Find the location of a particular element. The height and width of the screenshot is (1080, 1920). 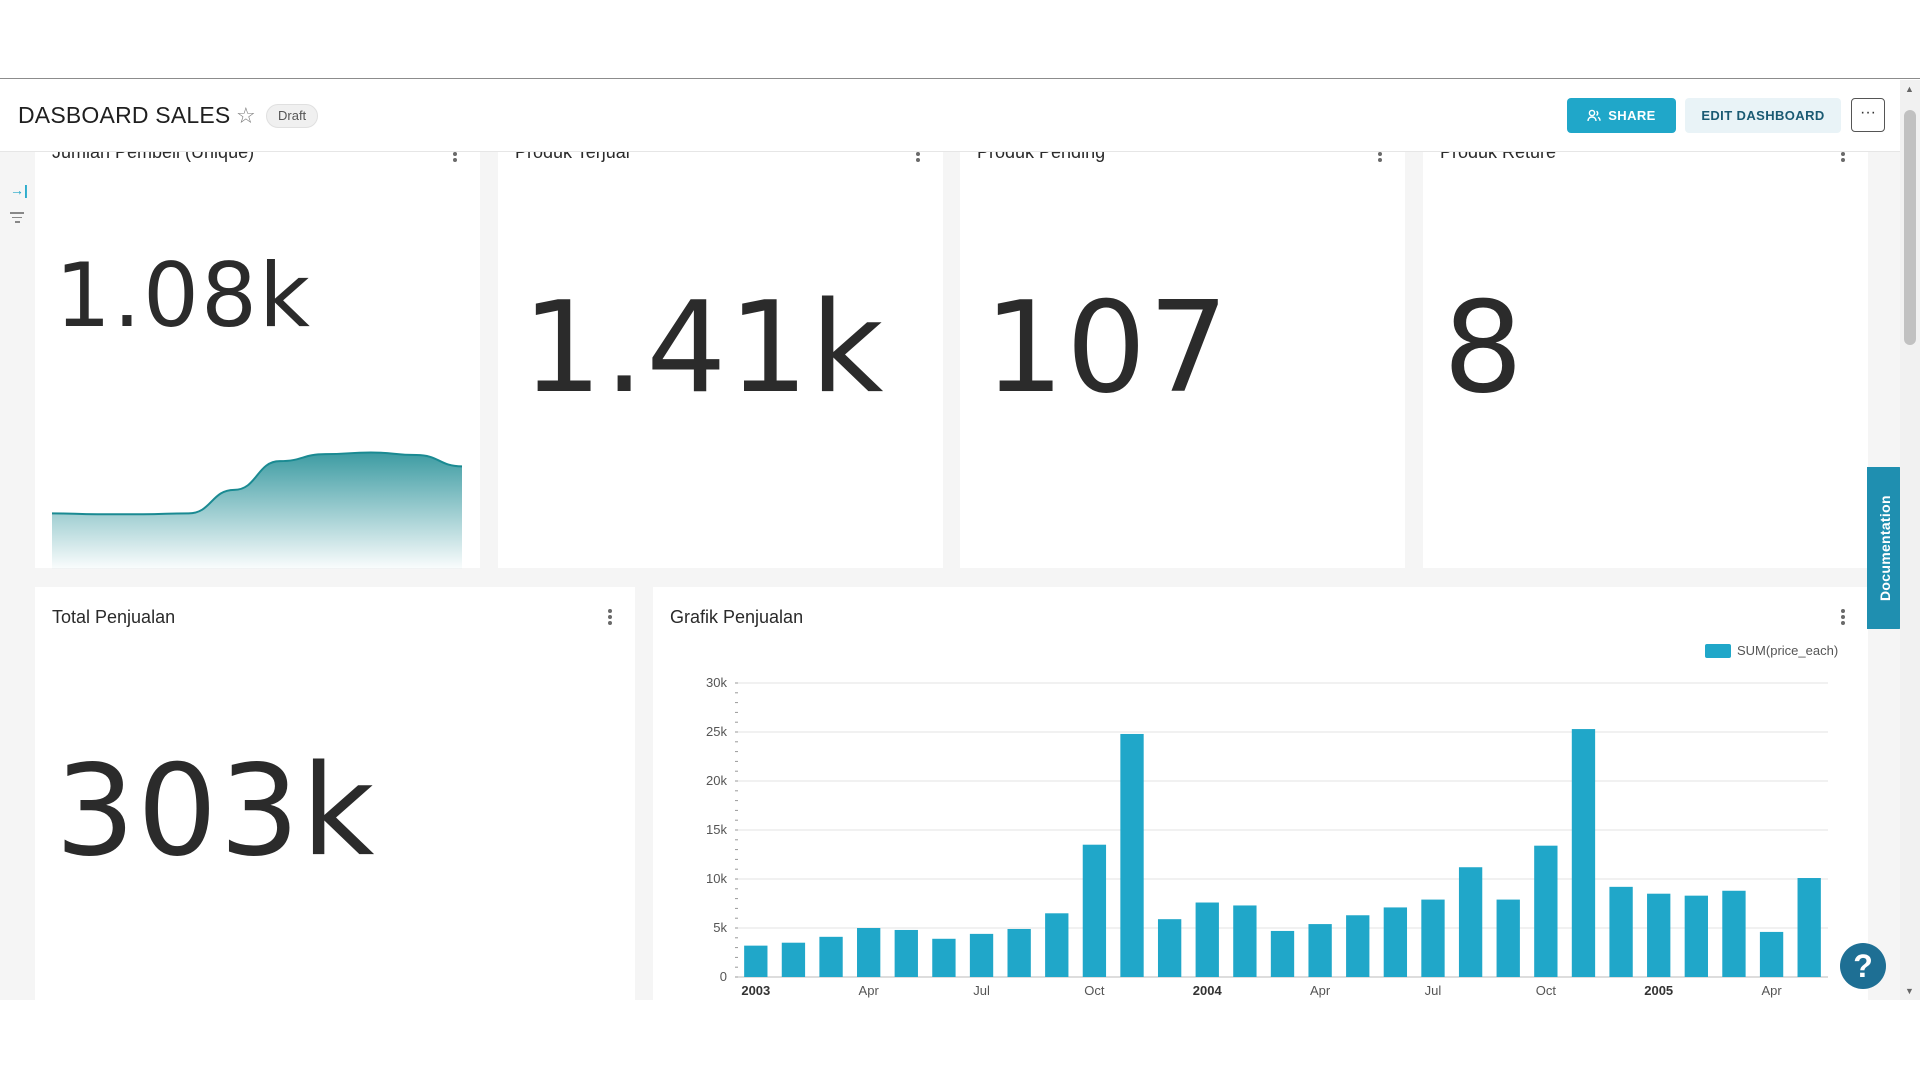

more-options-button: ··· is located at coordinates (1868, 115).